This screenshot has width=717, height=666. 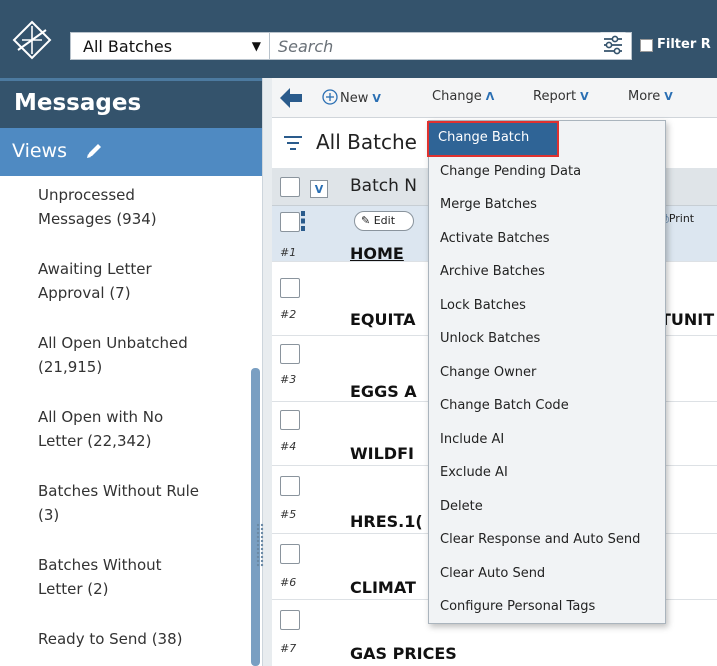 I want to click on row-number: #3, so click(x=288, y=379).